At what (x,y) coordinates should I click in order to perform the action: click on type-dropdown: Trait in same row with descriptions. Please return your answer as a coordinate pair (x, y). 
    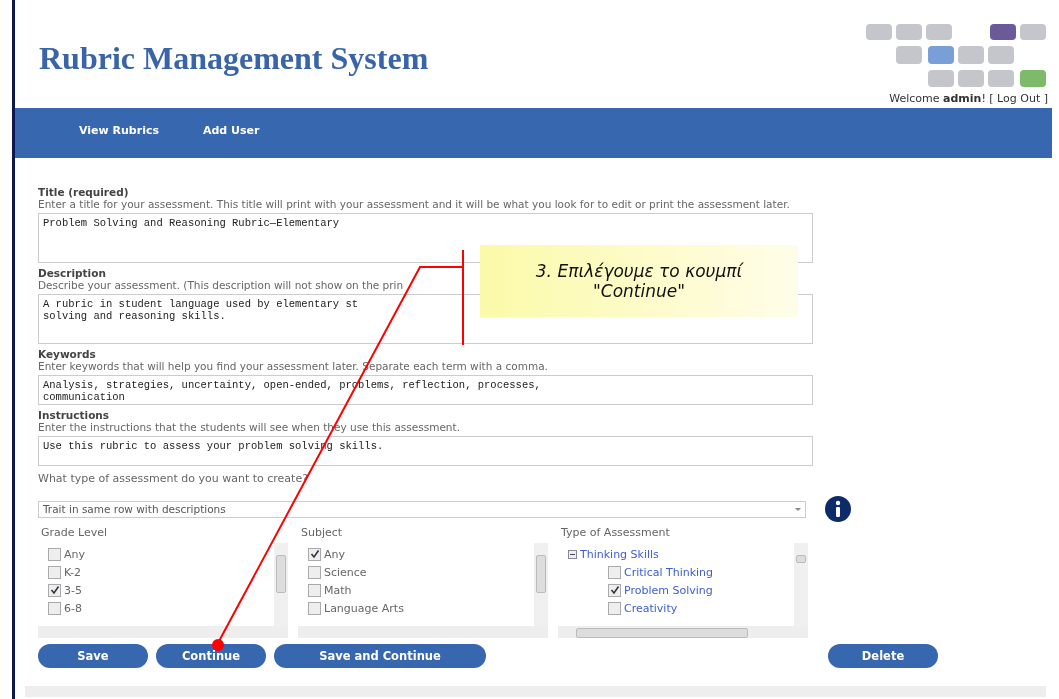
    Looking at the image, I should click on (422, 509).